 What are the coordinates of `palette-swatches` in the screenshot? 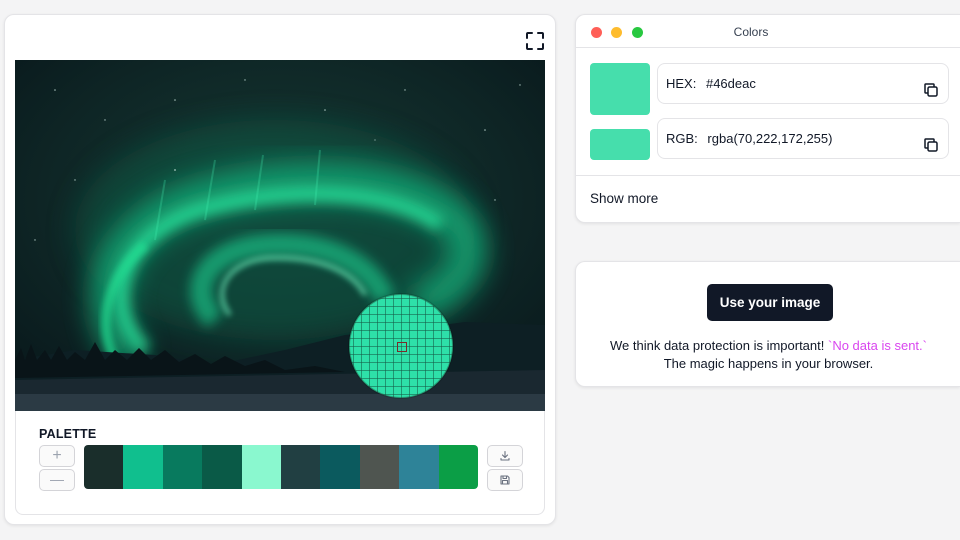 It's located at (281, 467).